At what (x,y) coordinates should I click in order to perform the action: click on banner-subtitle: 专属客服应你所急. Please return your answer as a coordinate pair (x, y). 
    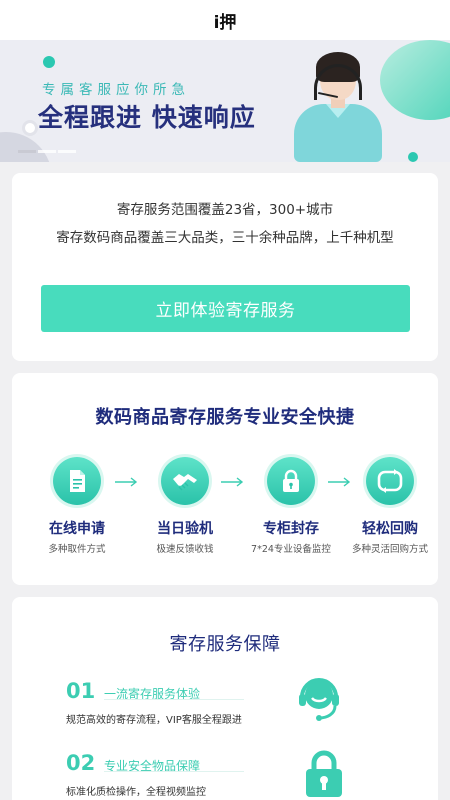
    Looking at the image, I should click on (116, 90).